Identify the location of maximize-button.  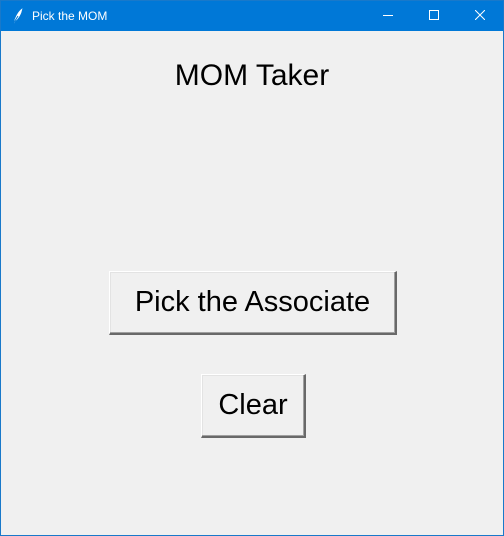
(434, 16).